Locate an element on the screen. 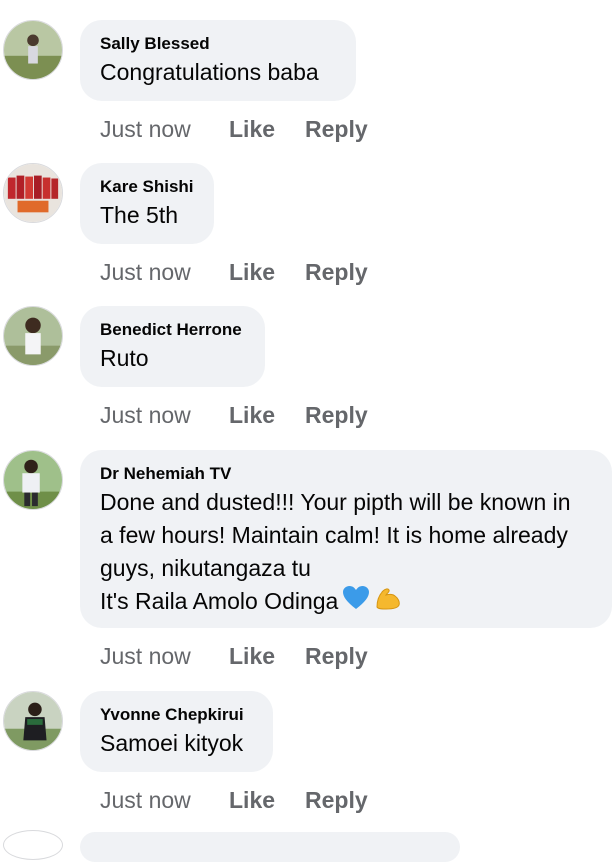 This screenshot has width=612, height=862. comment-bubble: Kare Shishi The 5th is located at coordinates (147, 203).